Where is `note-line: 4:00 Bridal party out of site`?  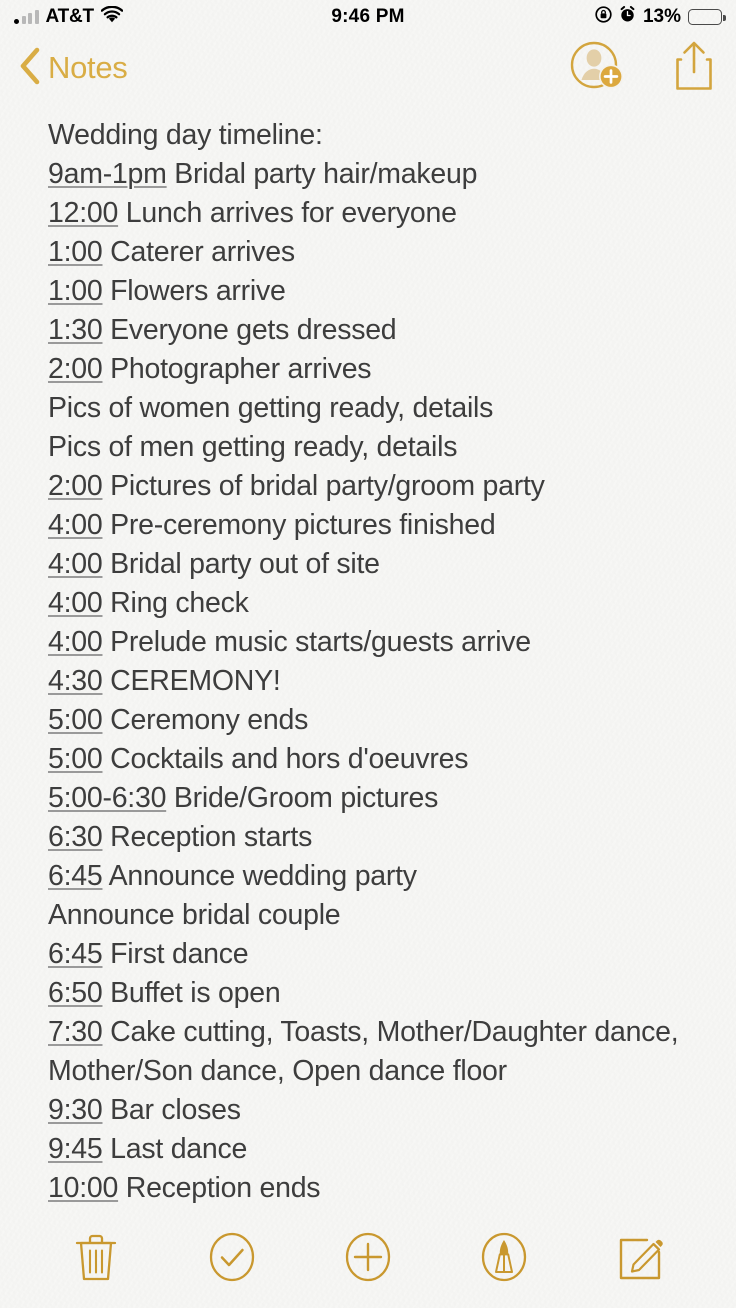
note-line: 4:00 Bridal party out of site is located at coordinates (377, 564).